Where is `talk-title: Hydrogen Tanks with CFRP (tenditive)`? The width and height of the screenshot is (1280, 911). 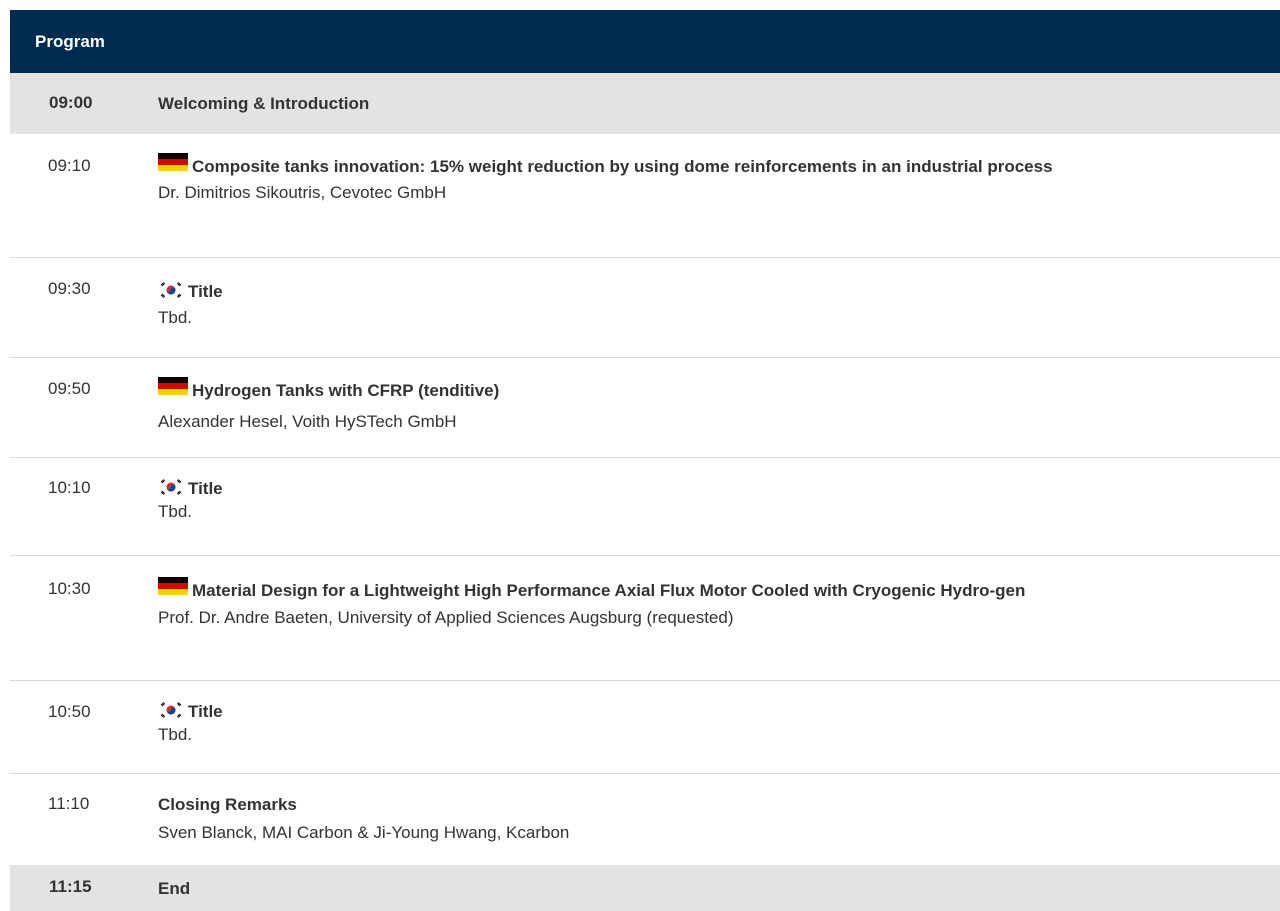 talk-title: Hydrogen Tanks with CFRP (tenditive) is located at coordinates (346, 390).